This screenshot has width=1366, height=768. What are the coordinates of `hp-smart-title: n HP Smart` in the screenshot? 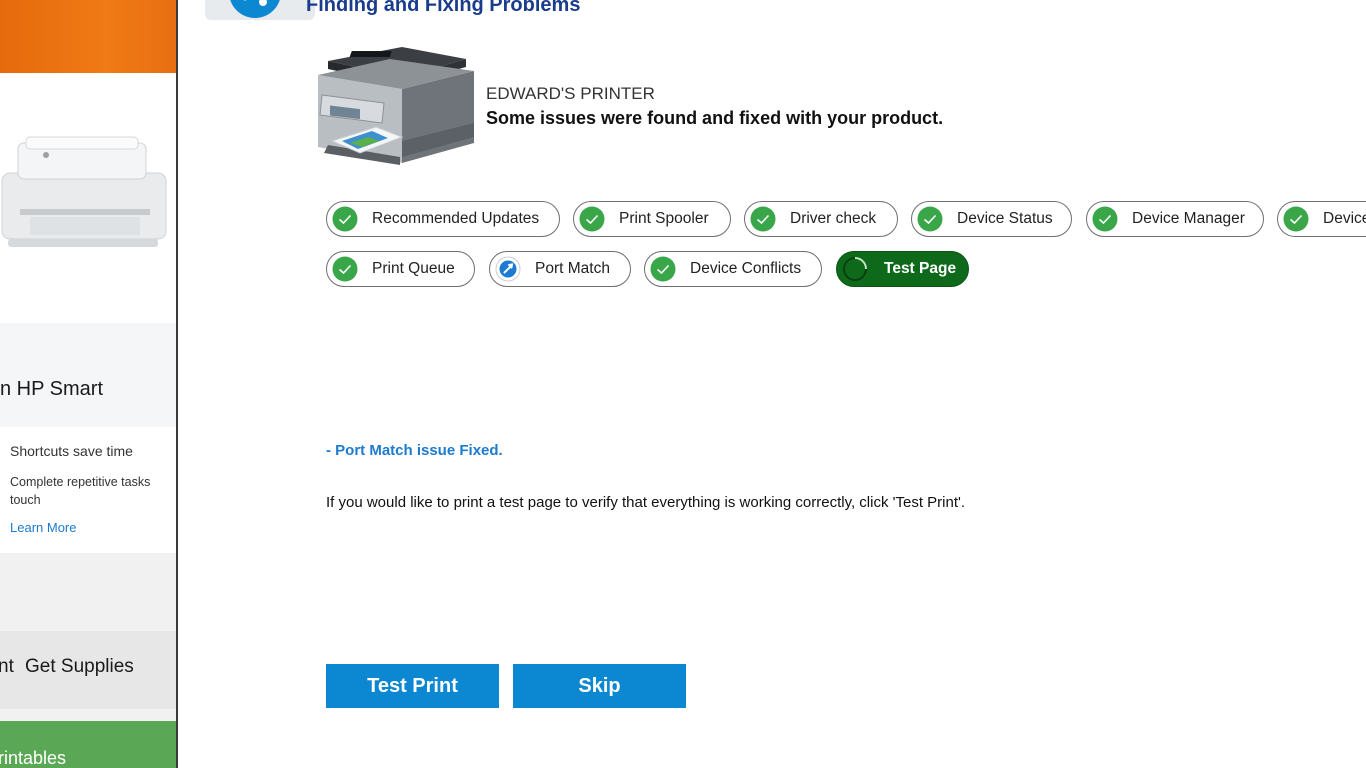 It's located at (51, 389).